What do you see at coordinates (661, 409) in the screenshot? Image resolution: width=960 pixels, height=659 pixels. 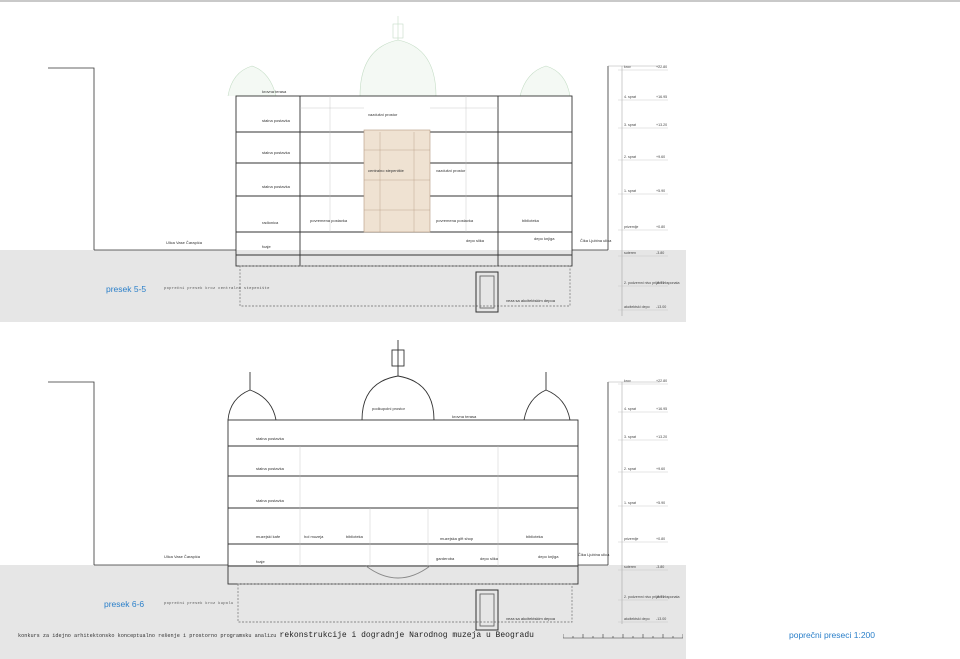 I see `lvl2-value-1: +16.95` at bounding box center [661, 409].